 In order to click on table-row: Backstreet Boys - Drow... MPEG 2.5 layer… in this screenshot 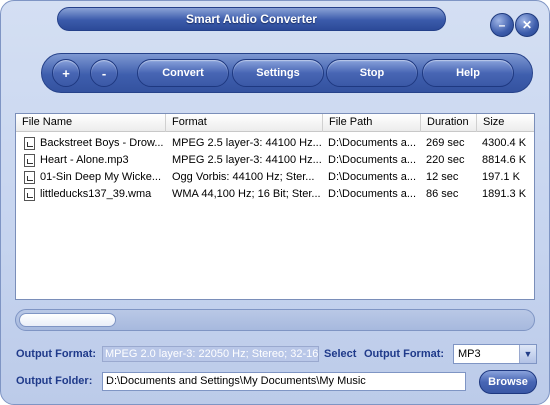, I will do `click(275, 143)`.